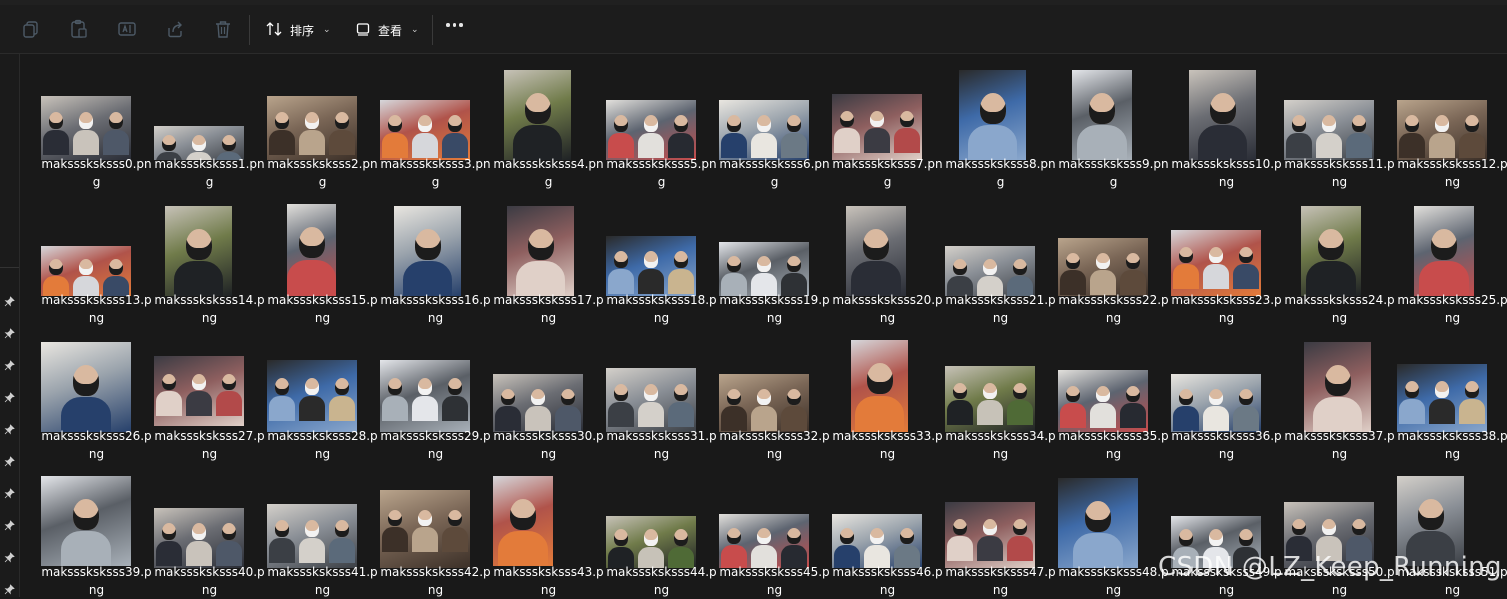 The width and height of the screenshot is (1507, 599). What do you see at coordinates (322, 173) in the screenshot?
I see `file-name: maksssksksss2.png` at bounding box center [322, 173].